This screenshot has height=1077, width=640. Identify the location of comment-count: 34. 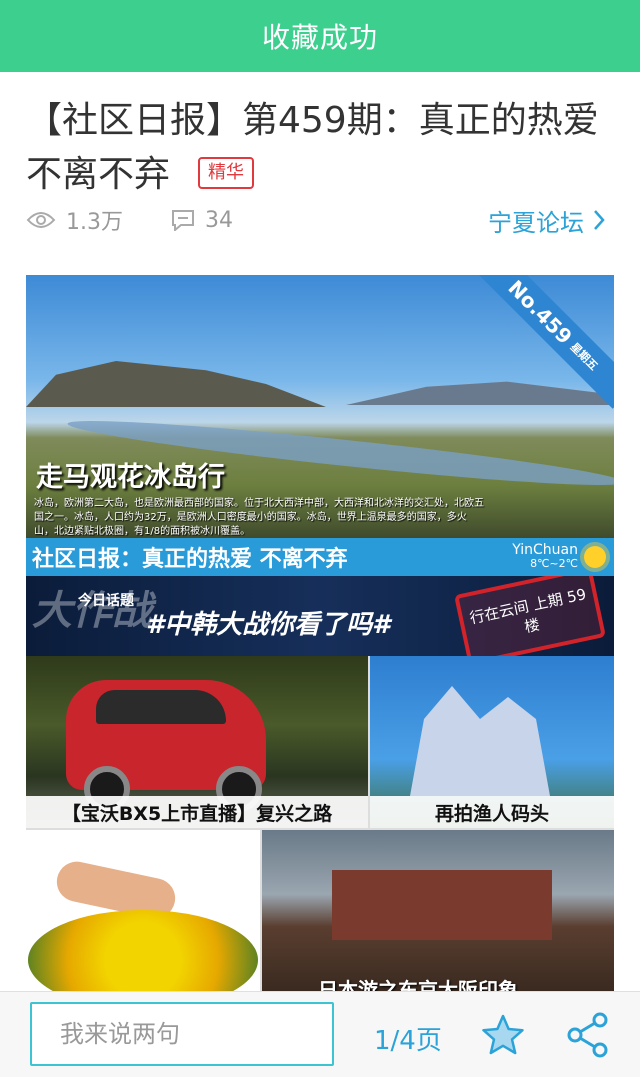
(202, 220).